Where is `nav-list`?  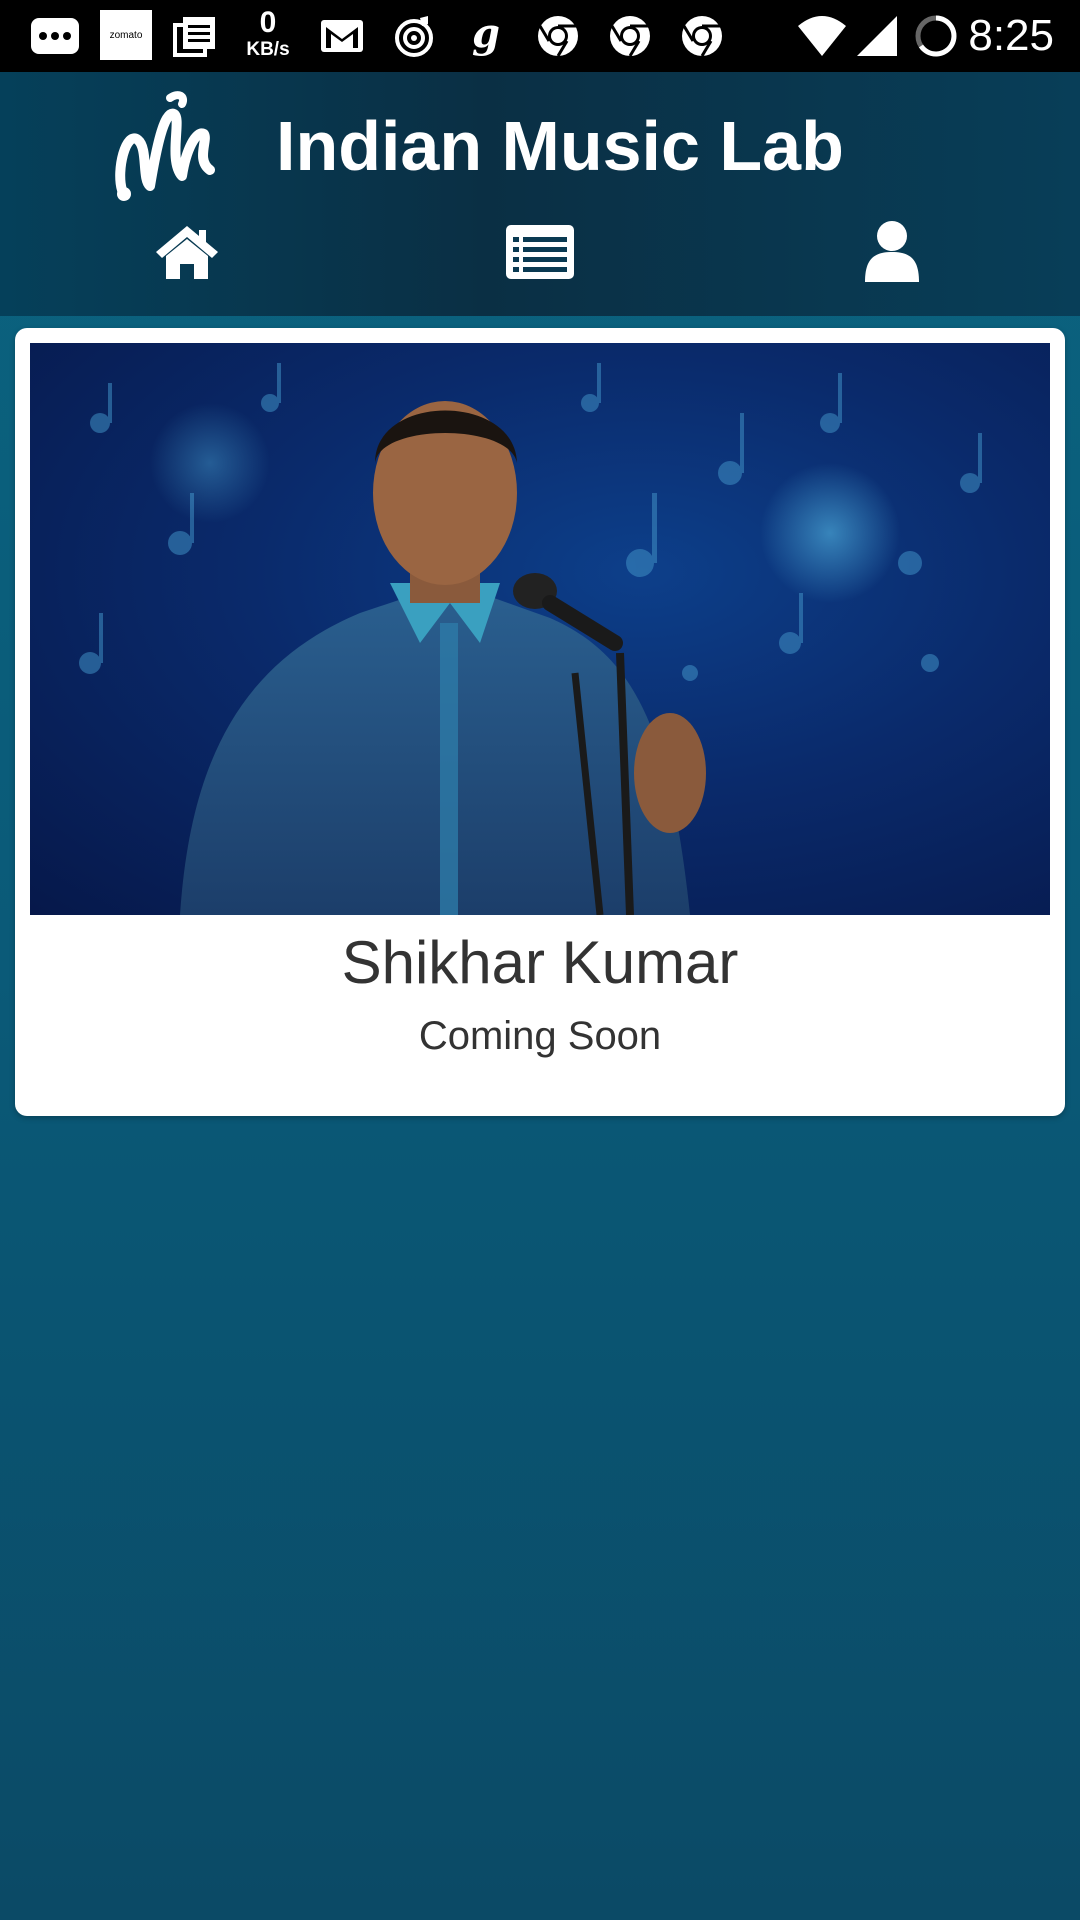 nav-list is located at coordinates (540, 254).